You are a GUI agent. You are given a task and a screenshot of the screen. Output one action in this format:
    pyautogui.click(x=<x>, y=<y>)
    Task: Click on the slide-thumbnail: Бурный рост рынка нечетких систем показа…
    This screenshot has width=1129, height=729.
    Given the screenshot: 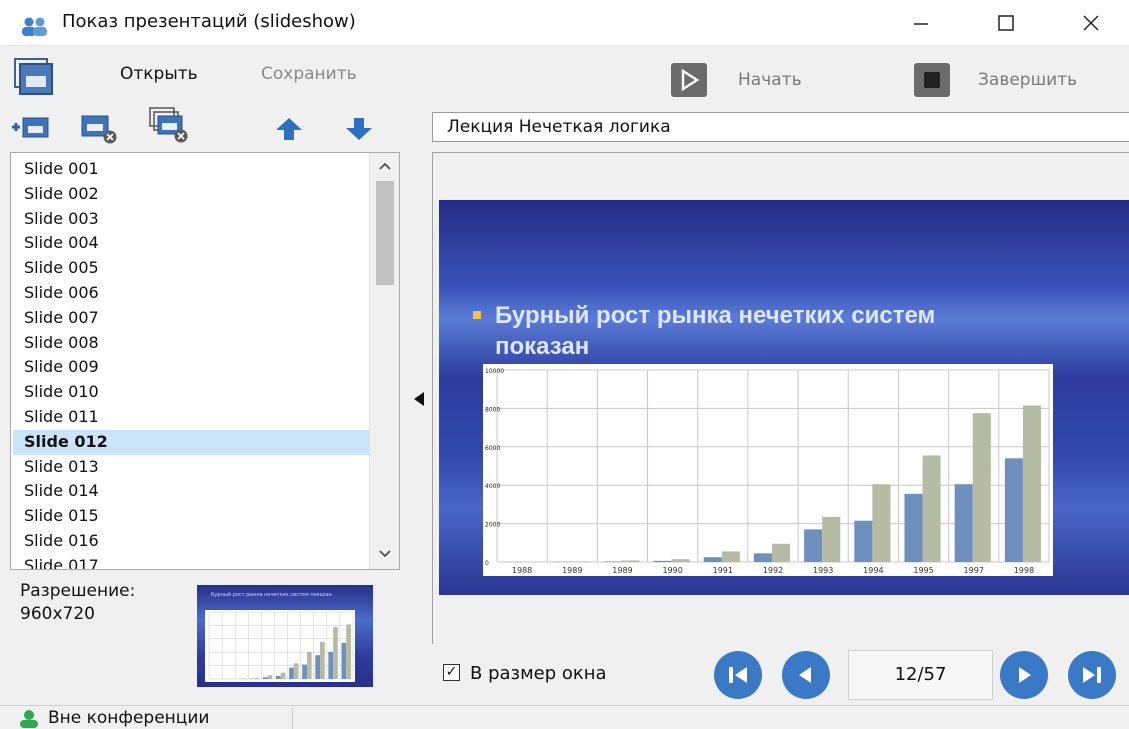 What is the action you would take?
    pyautogui.click(x=285, y=636)
    